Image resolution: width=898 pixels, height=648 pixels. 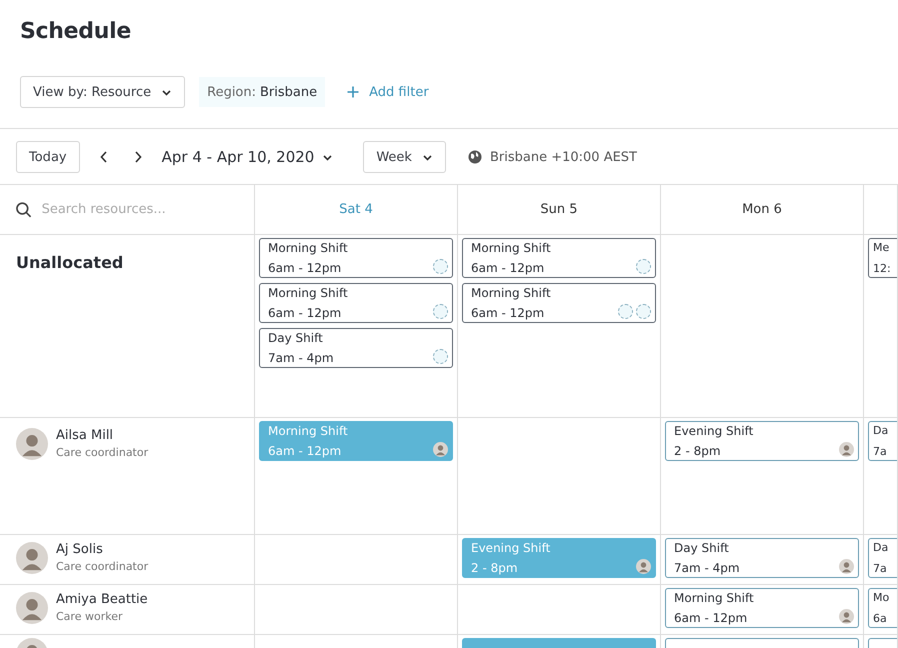 What do you see at coordinates (103, 92) in the screenshot?
I see `view-by-dropdown: View by: Resource` at bounding box center [103, 92].